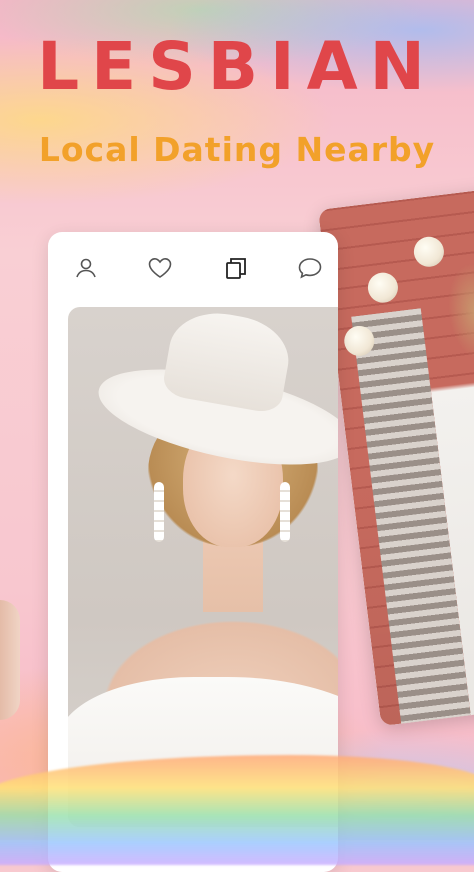  What do you see at coordinates (10, 660) in the screenshot?
I see `decorative-object` at bounding box center [10, 660].